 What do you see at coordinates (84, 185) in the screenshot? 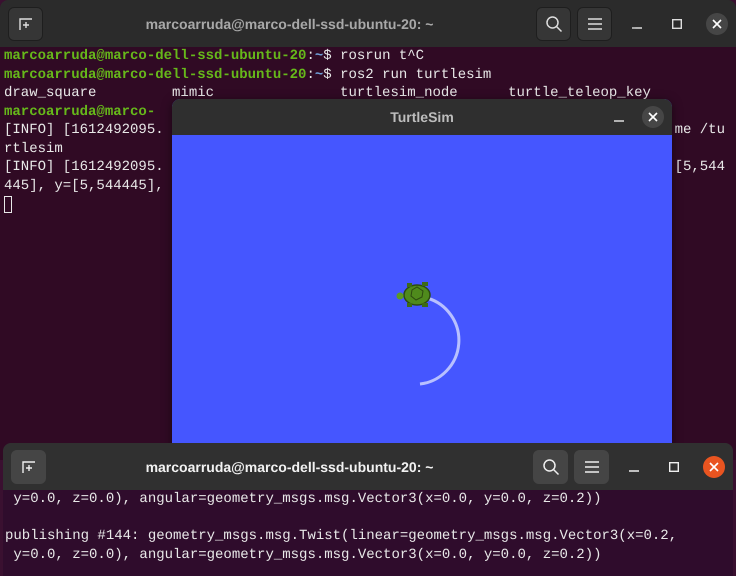
I see `terminal-line: 445], y=[5,544445],` at bounding box center [84, 185].